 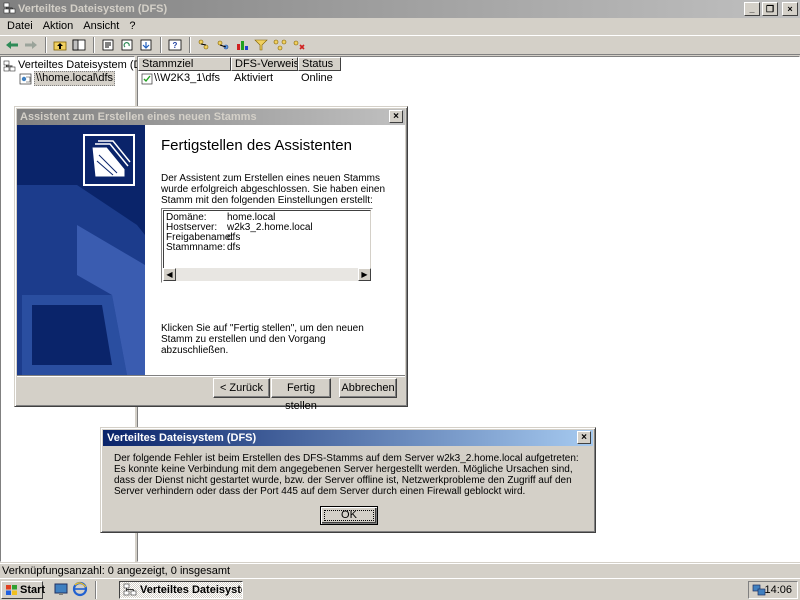 I want to click on replication-icon, so click(x=280, y=45).